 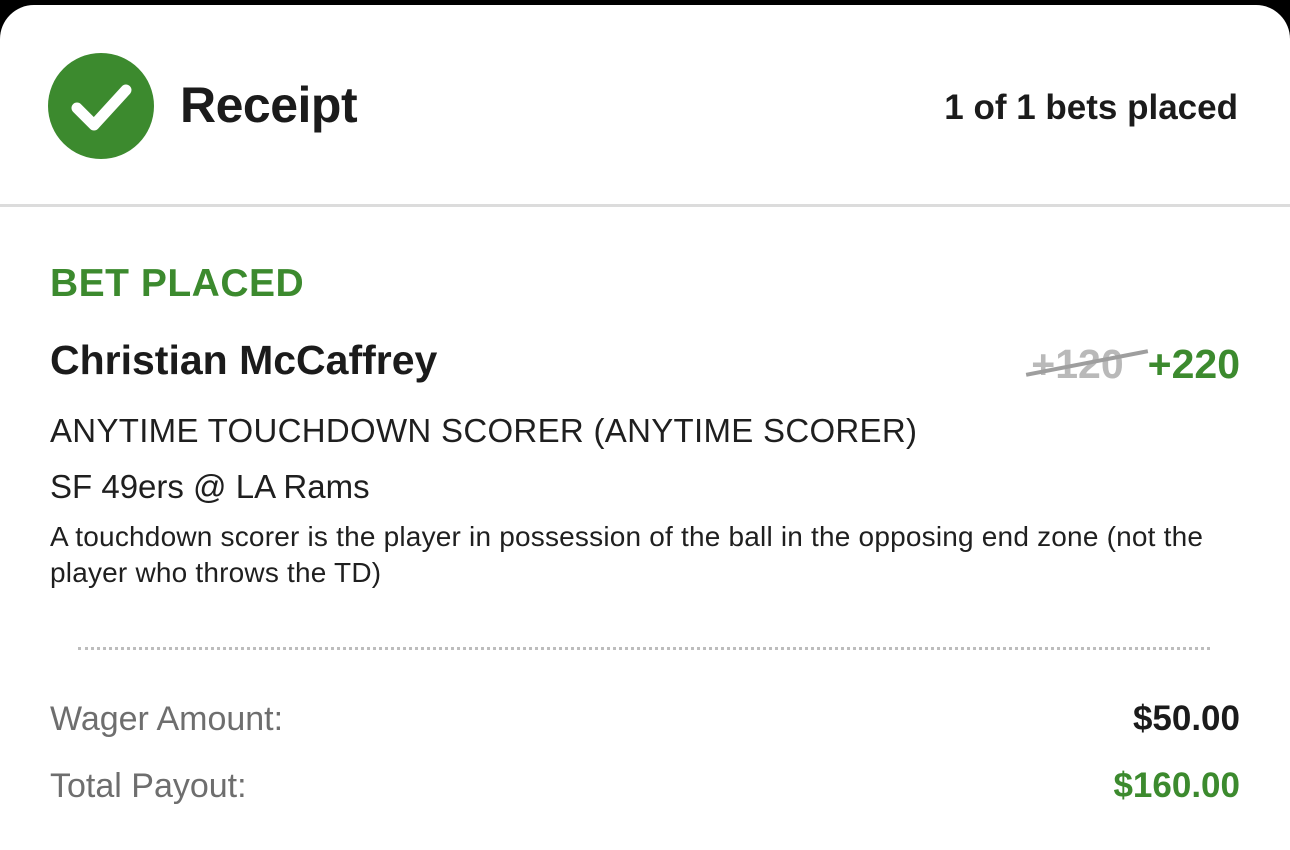 I want to click on total-payout-label: Total Payout:, so click(x=148, y=786).